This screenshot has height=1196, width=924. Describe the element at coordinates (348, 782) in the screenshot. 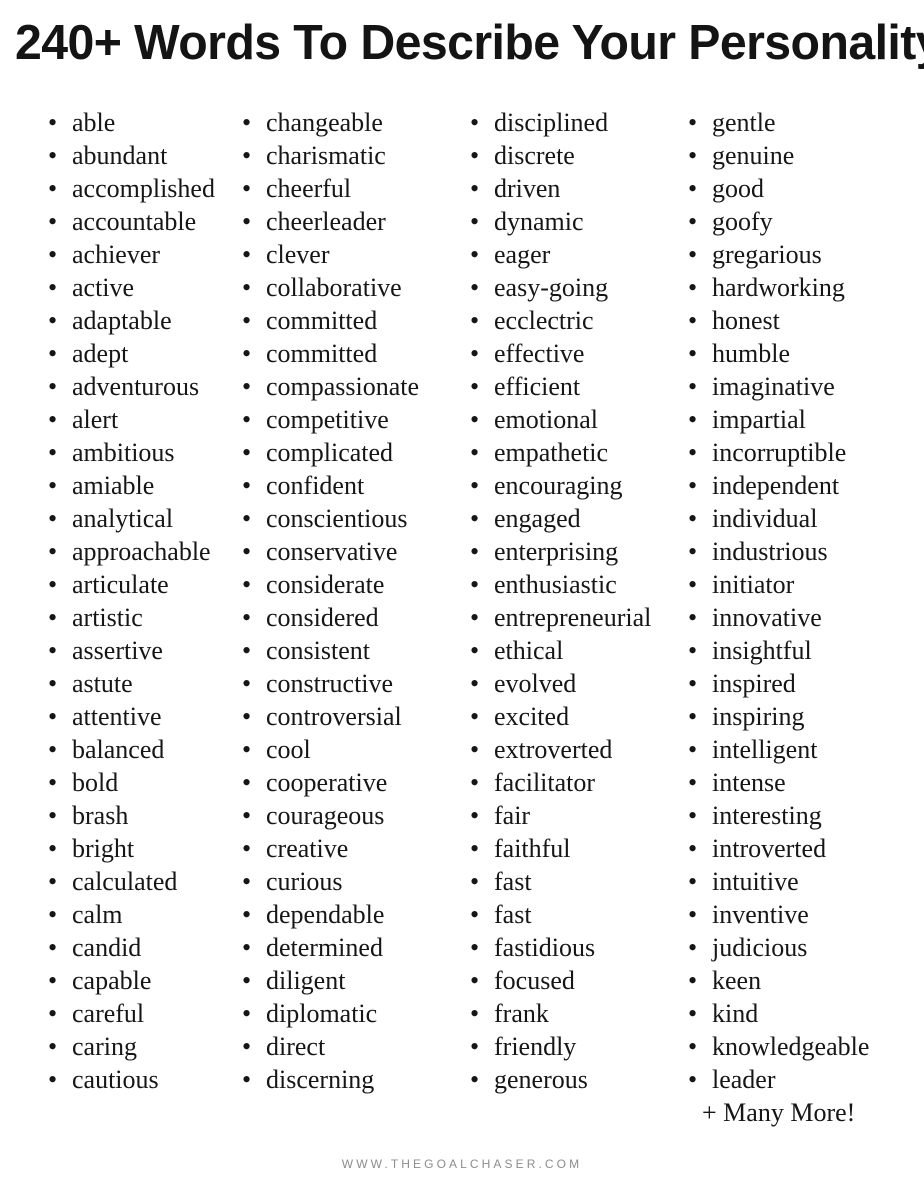

I see `word-item: • cooperative` at that location.